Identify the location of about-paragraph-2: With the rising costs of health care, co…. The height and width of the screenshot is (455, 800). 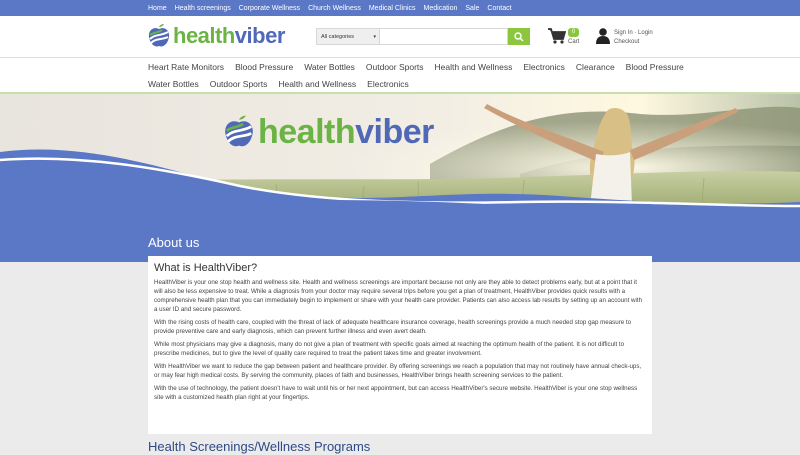
(393, 327).